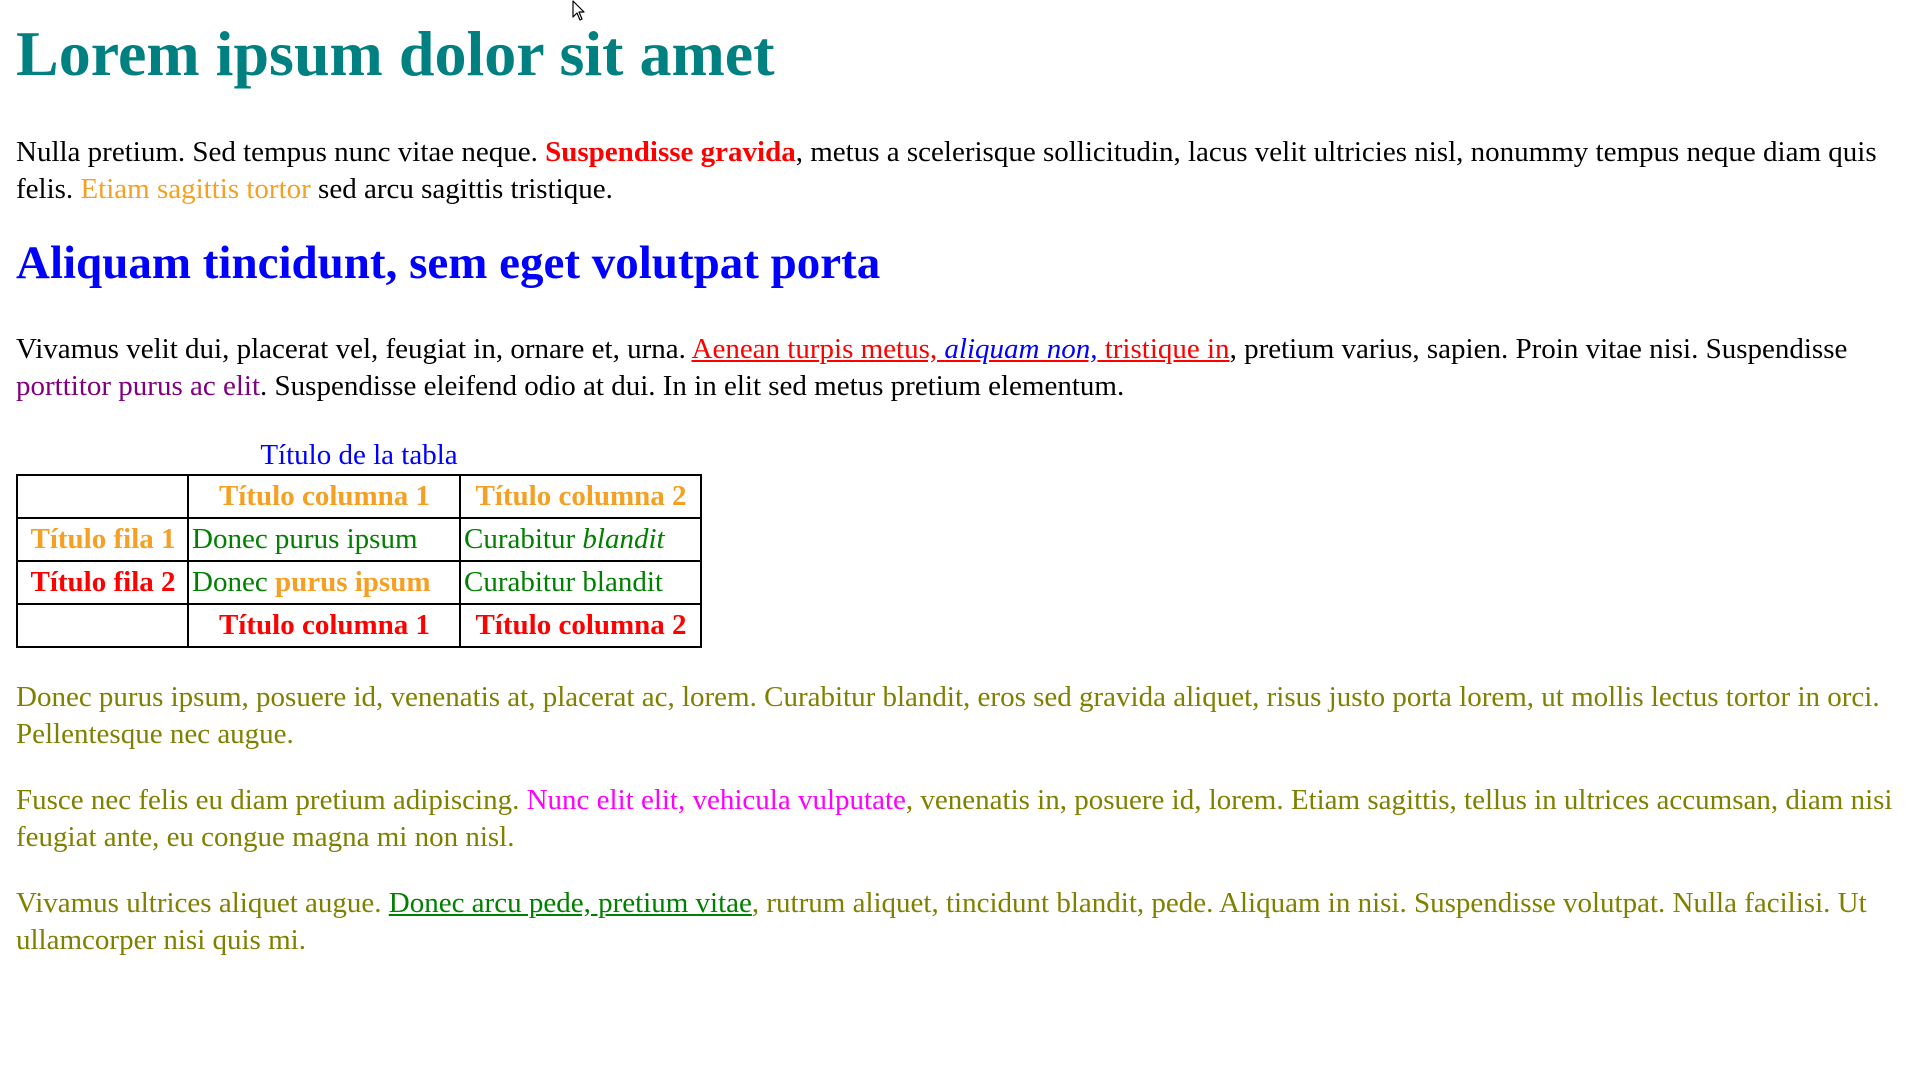  I want to click on table-row1-cell1: Donec purus ipsum, so click(324, 539).